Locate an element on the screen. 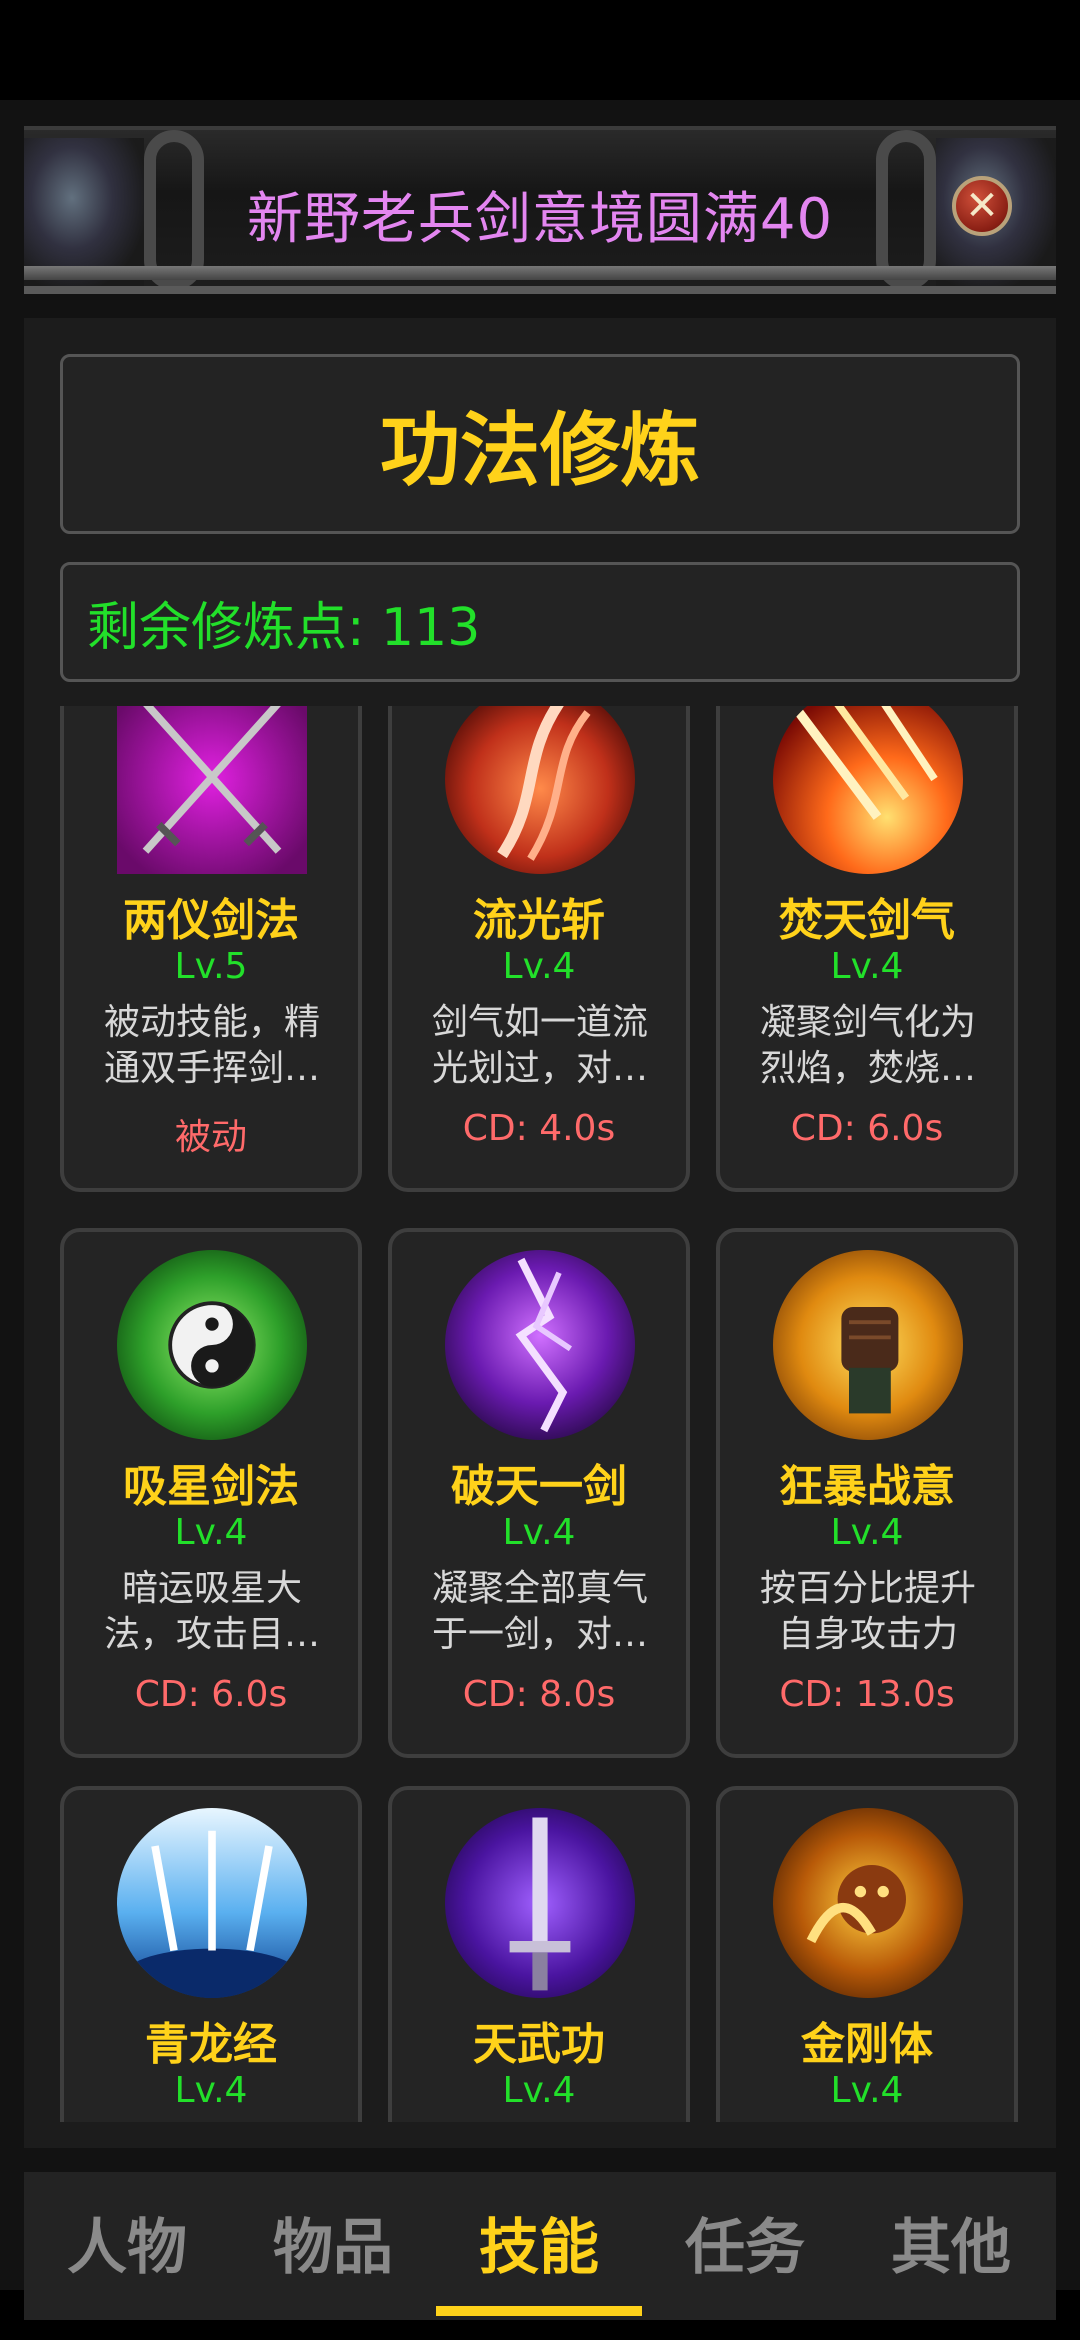  skill-name: 破天一剑 is located at coordinates (539, 1486).